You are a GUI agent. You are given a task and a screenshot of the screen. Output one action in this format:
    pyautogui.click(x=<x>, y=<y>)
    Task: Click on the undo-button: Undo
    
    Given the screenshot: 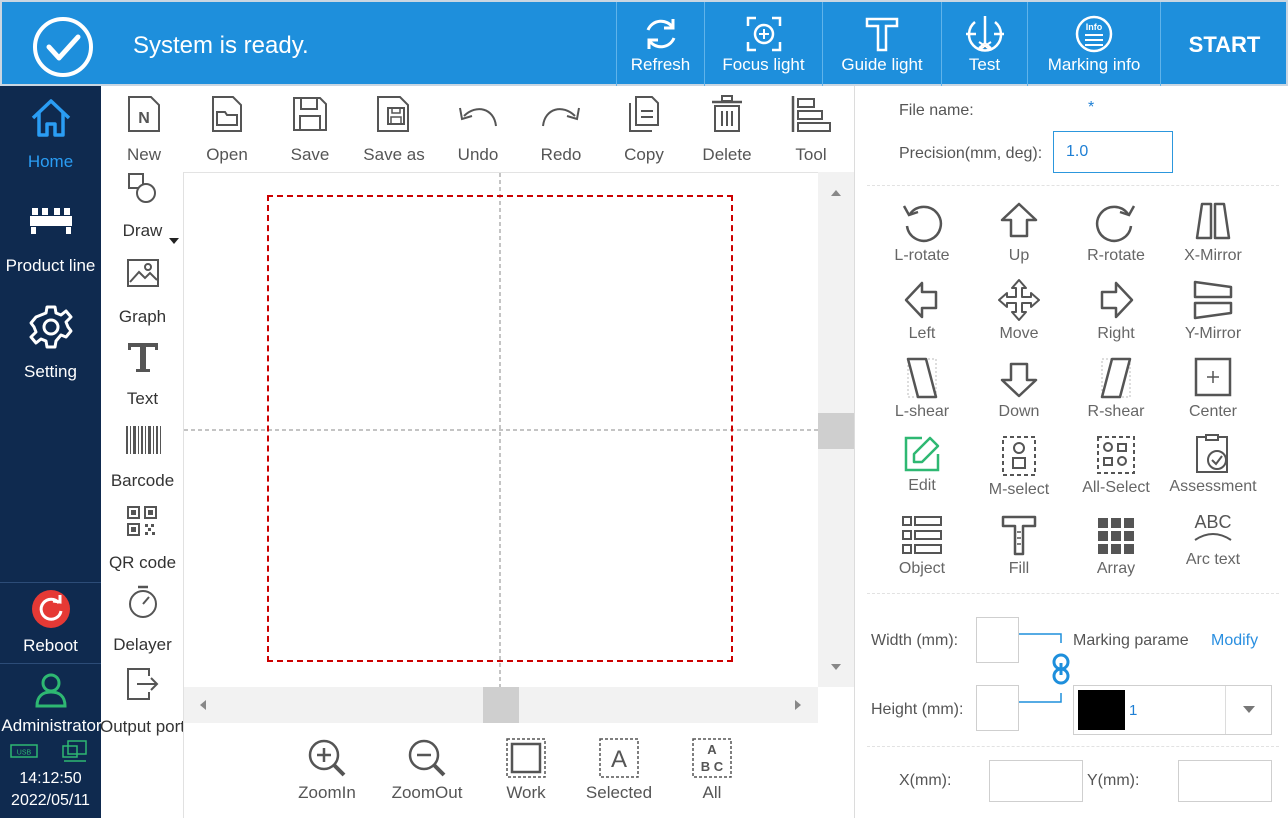 What is the action you would take?
    pyautogui.click(x=478, y=129)
    